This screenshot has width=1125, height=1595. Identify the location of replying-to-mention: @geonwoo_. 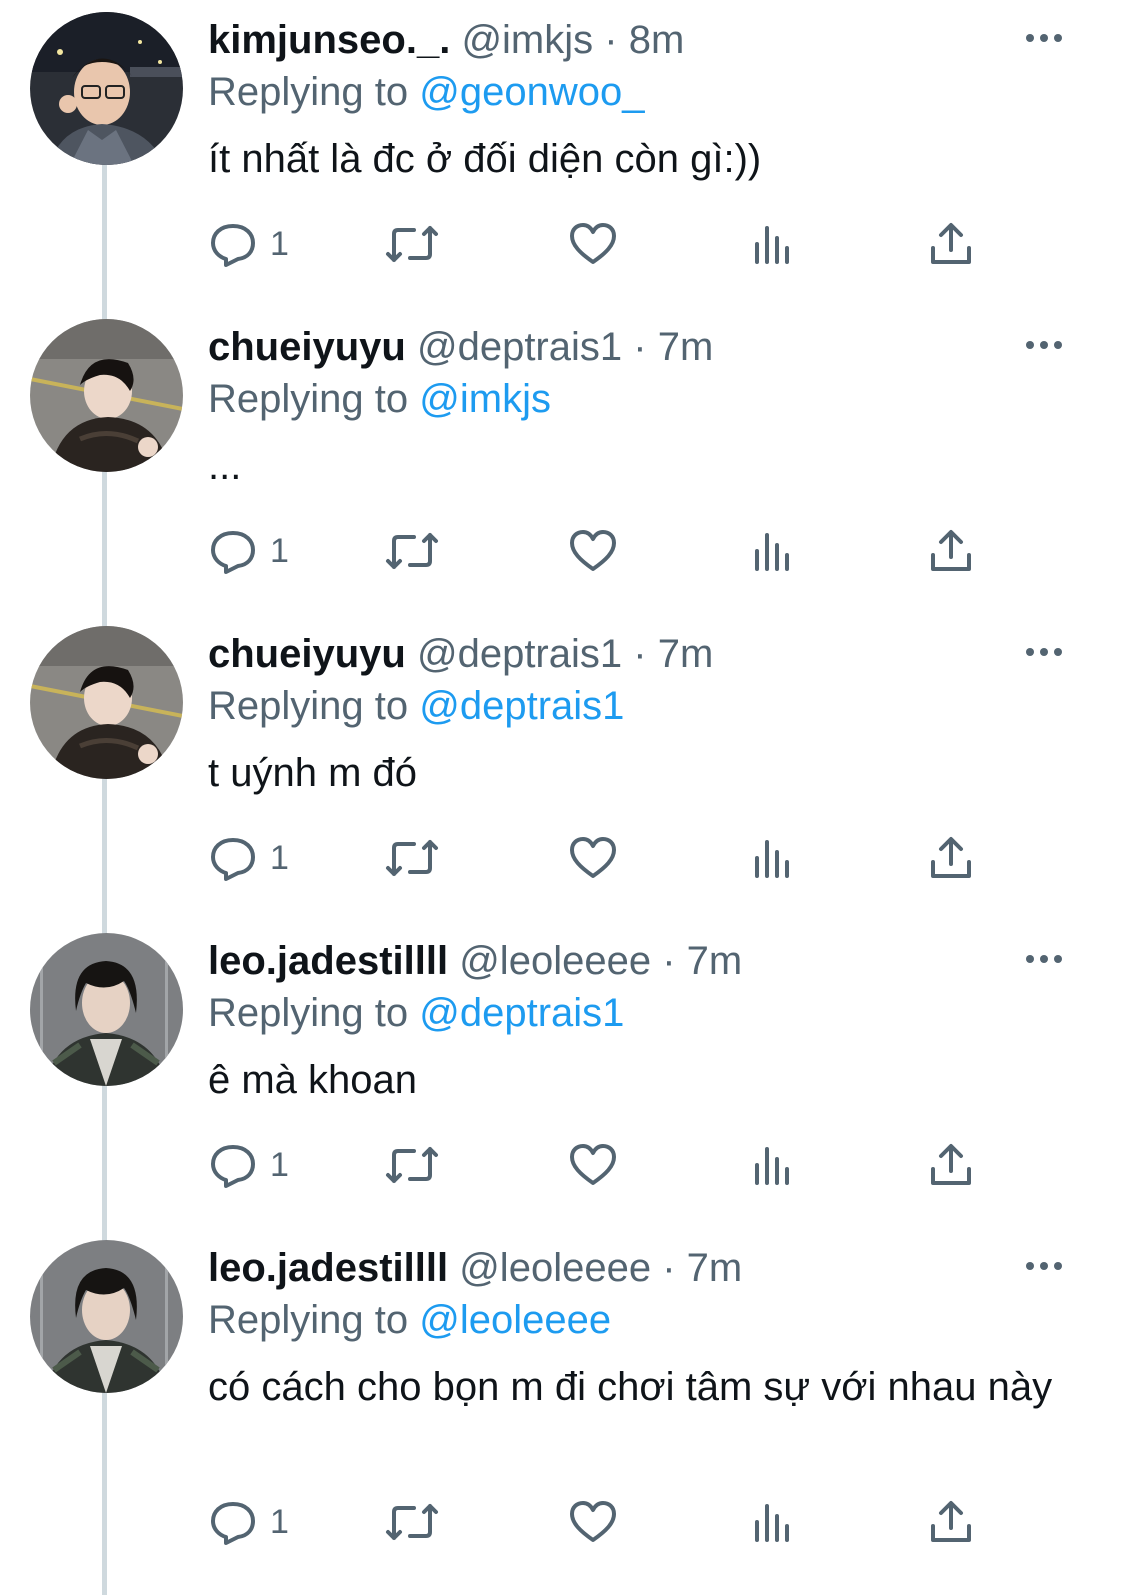
(531, 92).